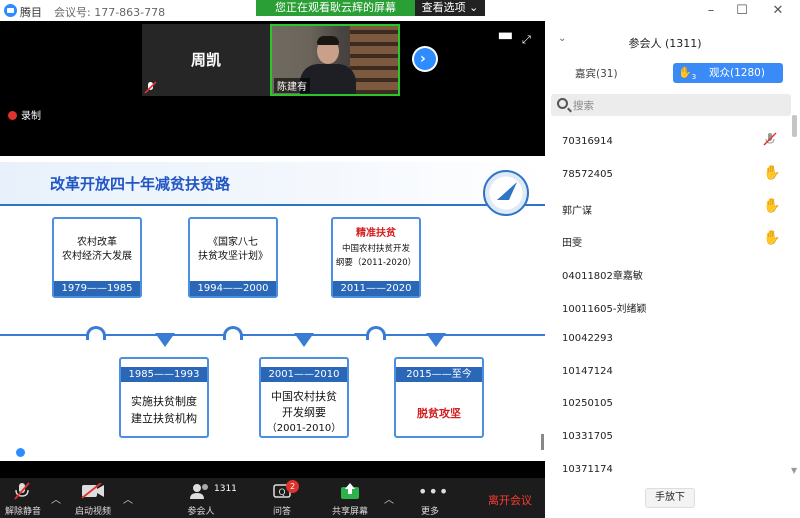 The height and width of the screenshot is (518, 800). Describe the element at coordinates (528, 39) in the screenshot. I see `fullscreen-icon: ⤢` at that location.